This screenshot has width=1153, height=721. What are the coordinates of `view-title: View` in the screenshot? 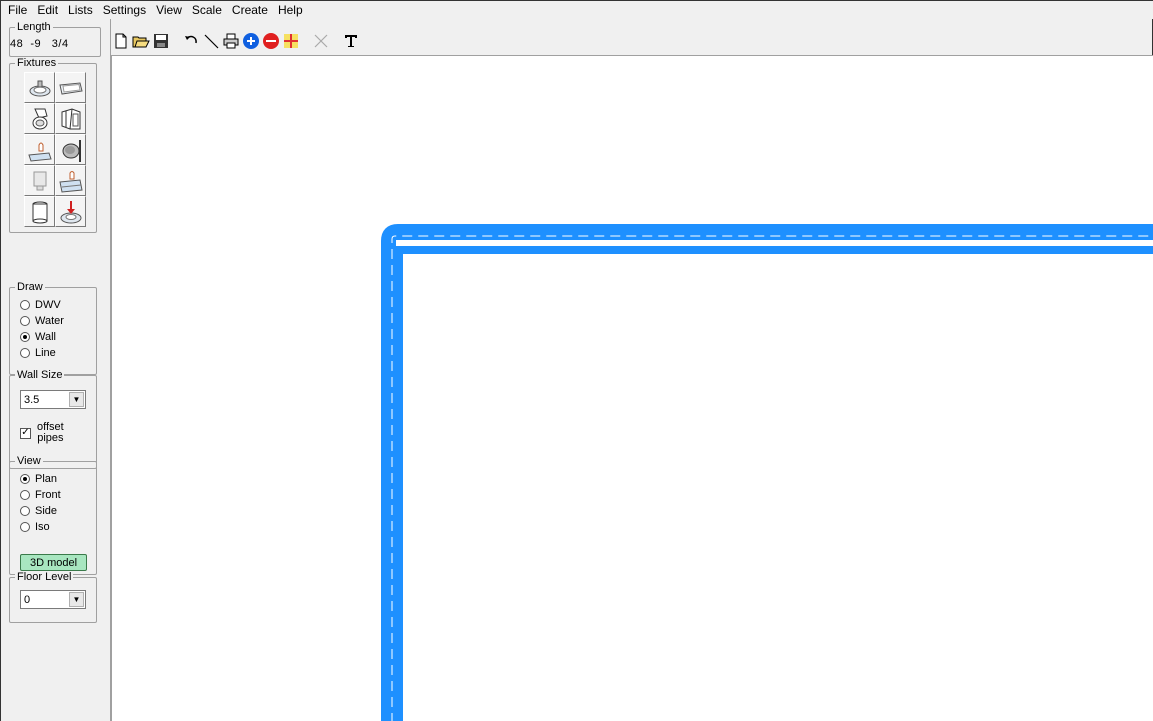 It's located at (29, 461).